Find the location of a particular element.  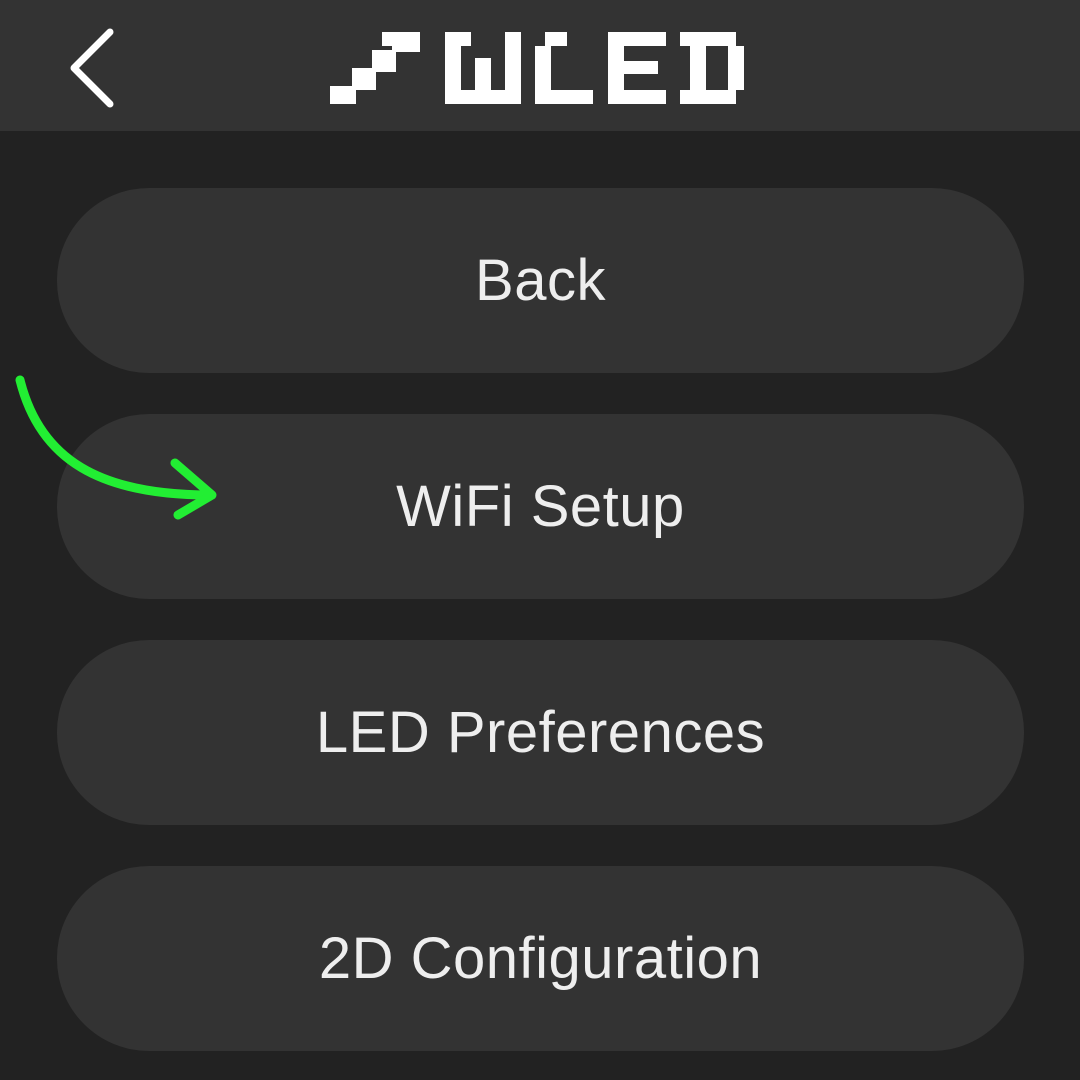

chevron-left-icon is located at coordinates (92, 68).